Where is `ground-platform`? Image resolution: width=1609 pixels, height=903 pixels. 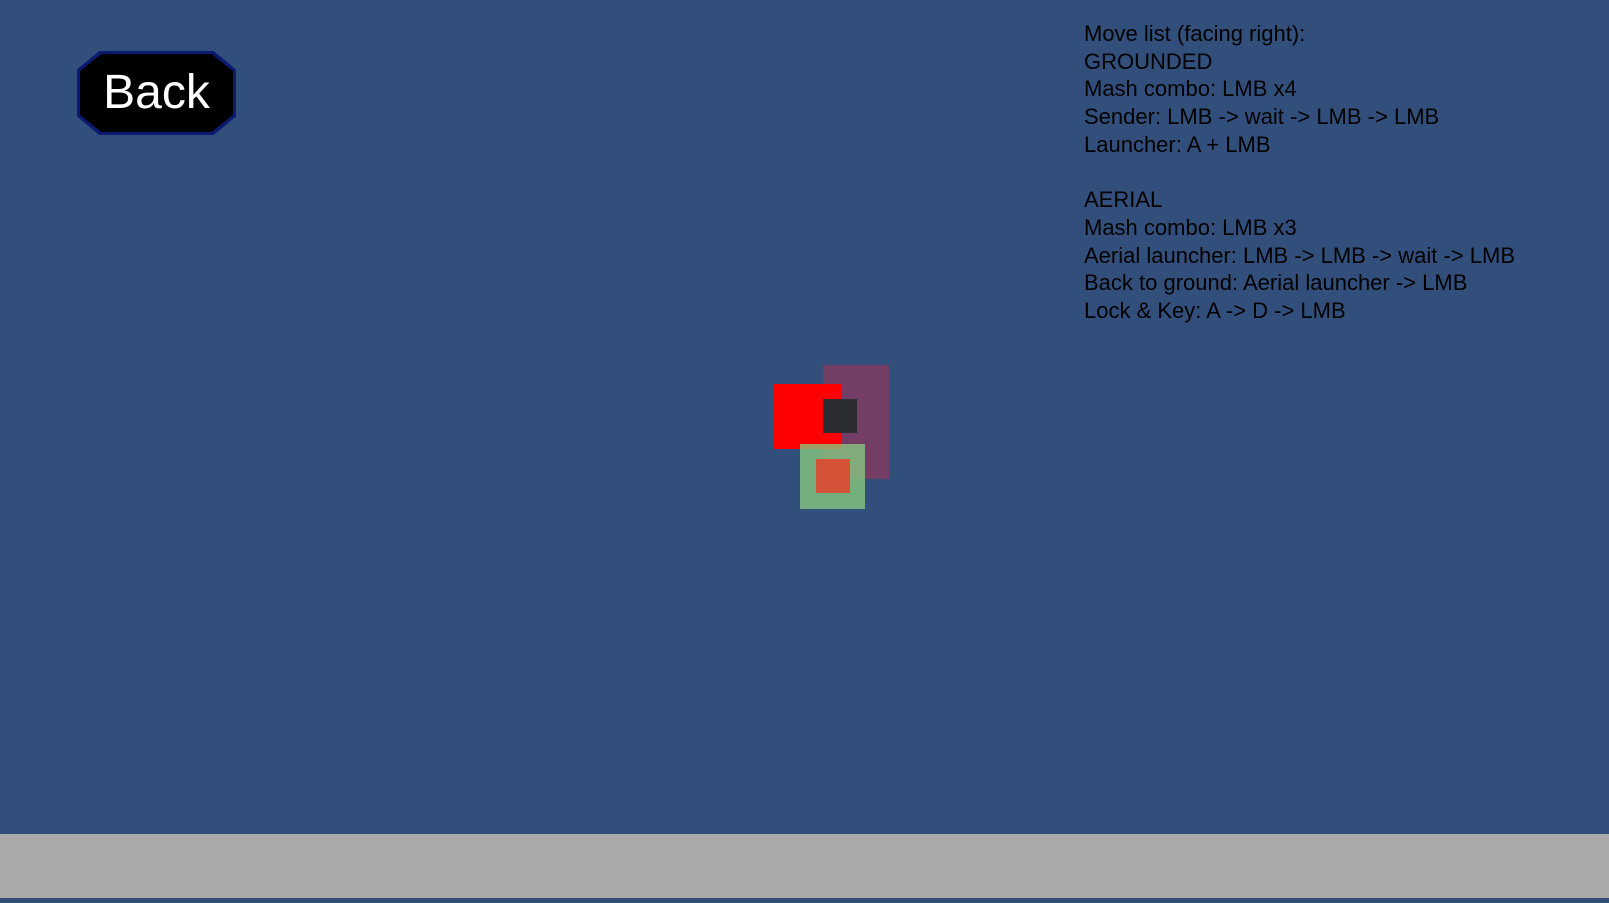
ground-platform is located at coordinates (804, 866).